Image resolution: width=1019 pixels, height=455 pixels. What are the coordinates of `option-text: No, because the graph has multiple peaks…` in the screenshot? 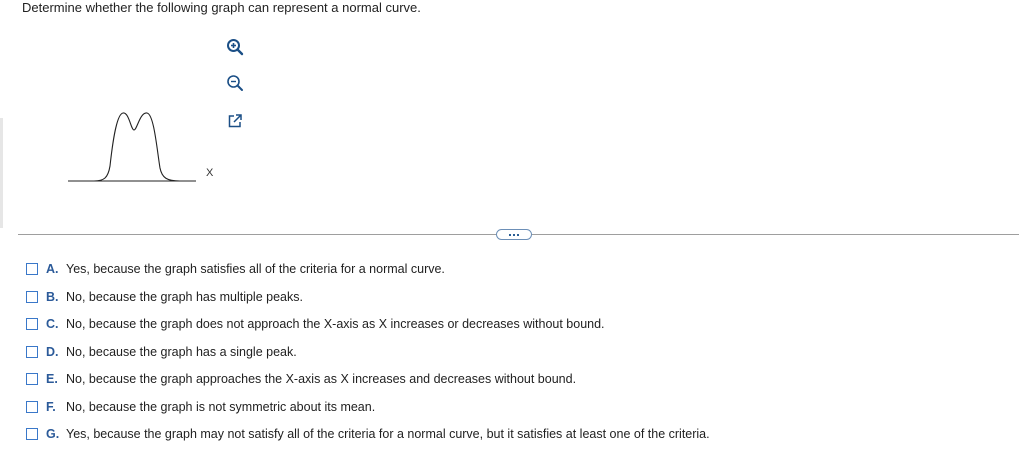 It's located at (184, 296).